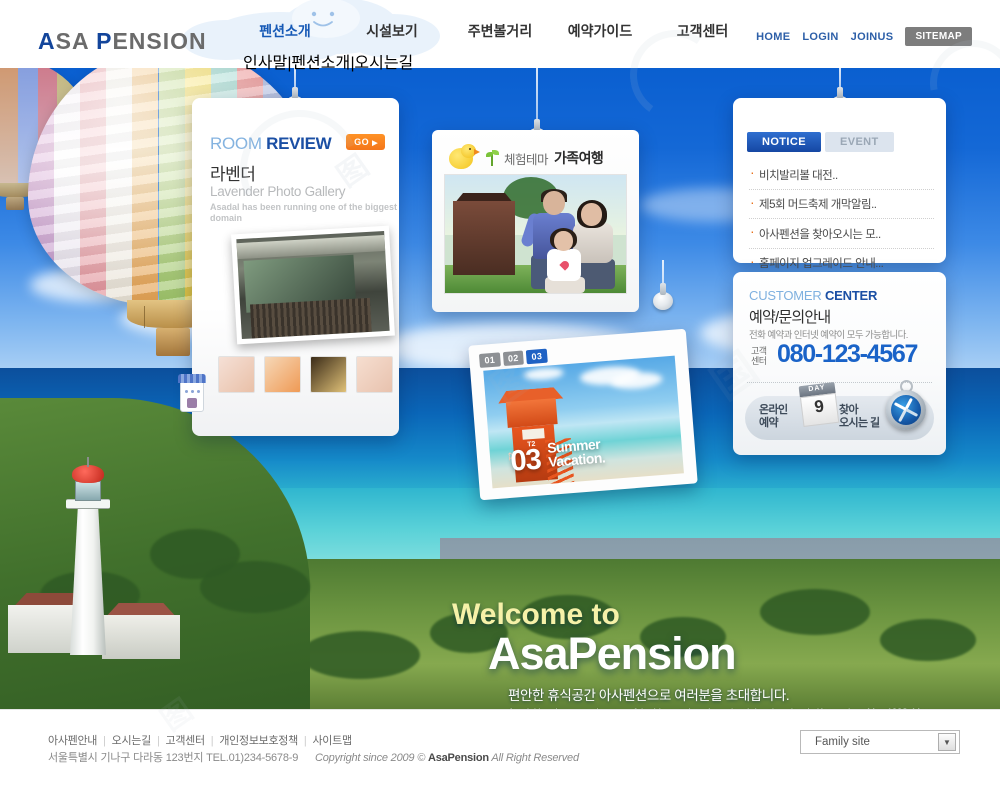 The height and width of the screenshot is (804, 1000). I want to click on nav-item-attractions: 주변볼거리, so click(500, 31).